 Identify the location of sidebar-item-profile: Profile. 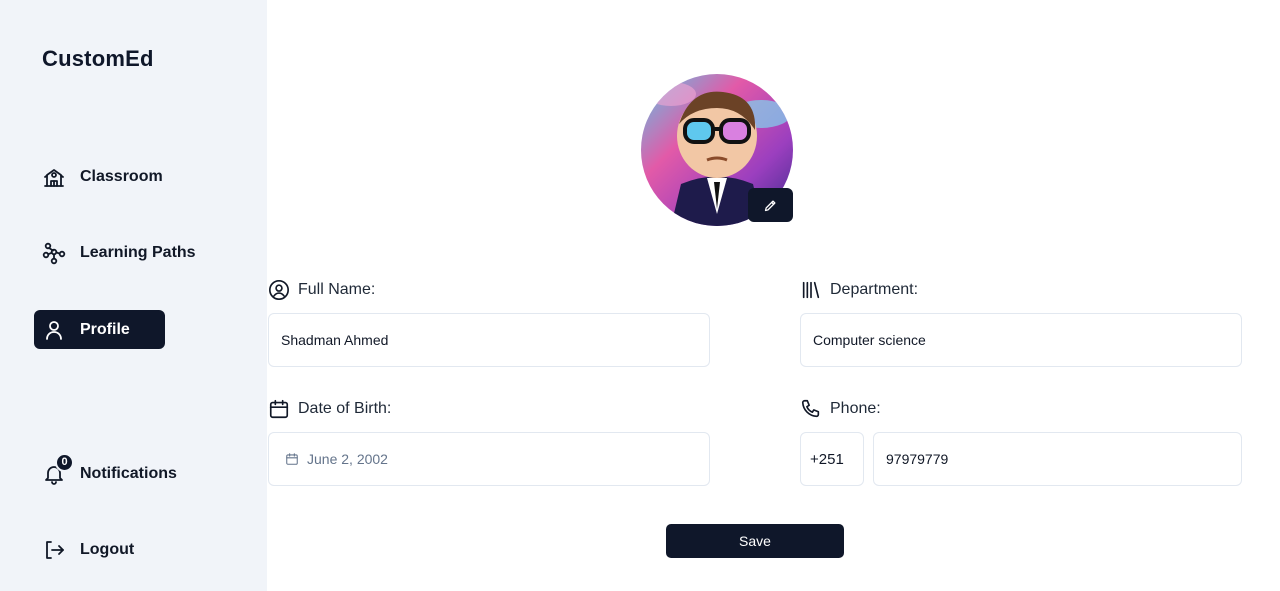
(99, 329).